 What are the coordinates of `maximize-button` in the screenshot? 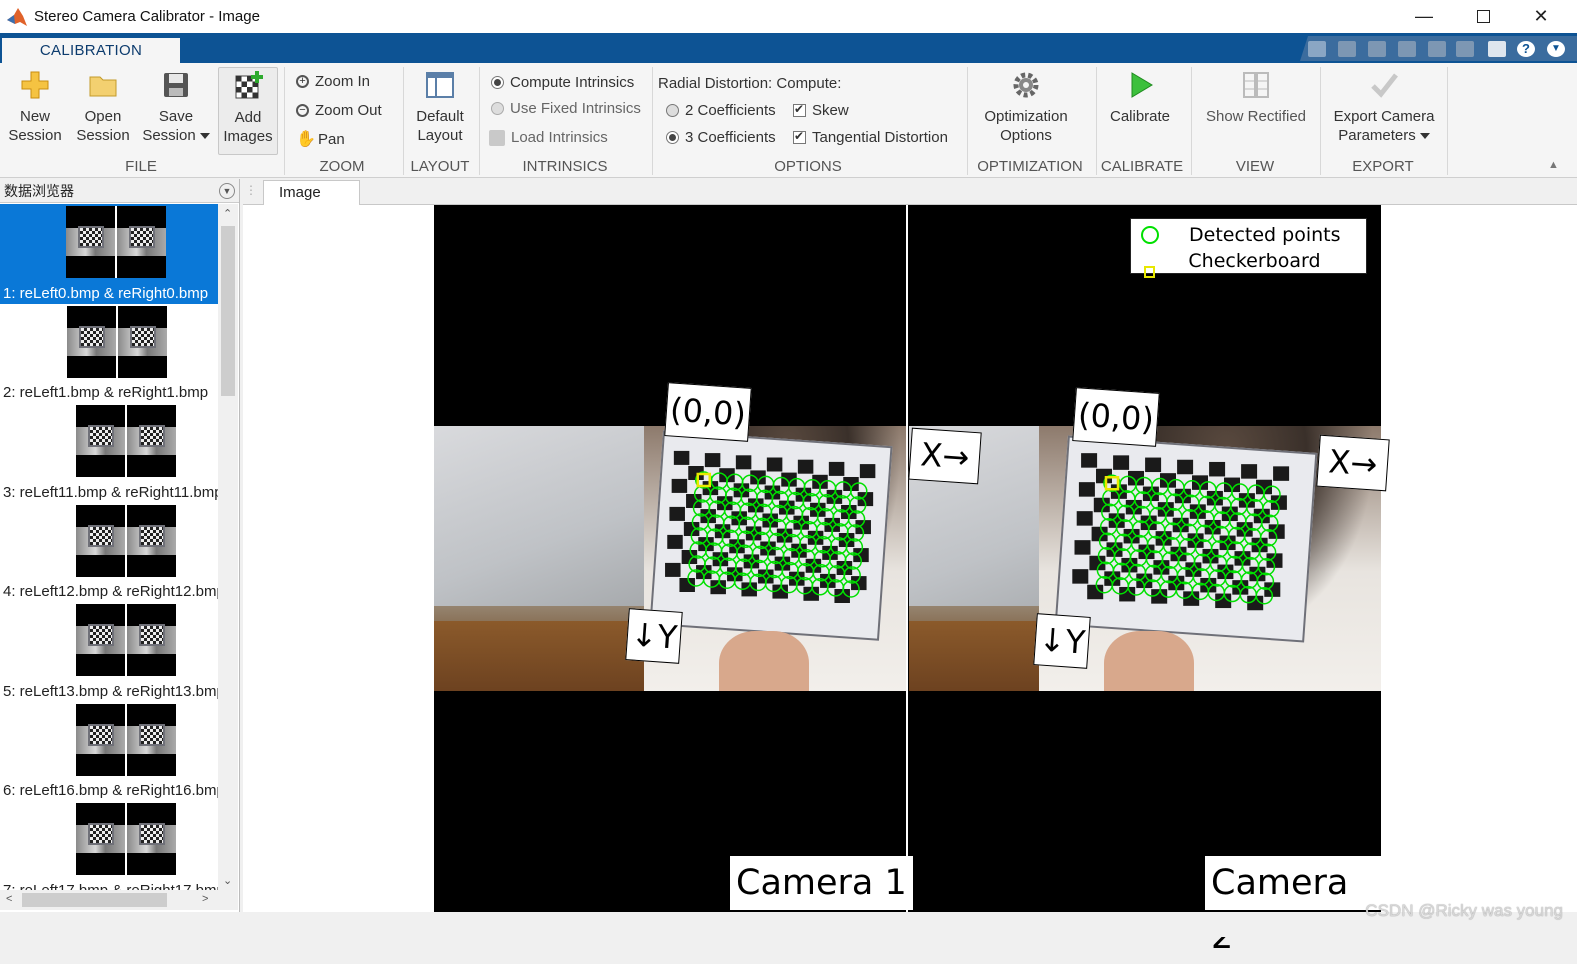 It's located at (1483, 16).